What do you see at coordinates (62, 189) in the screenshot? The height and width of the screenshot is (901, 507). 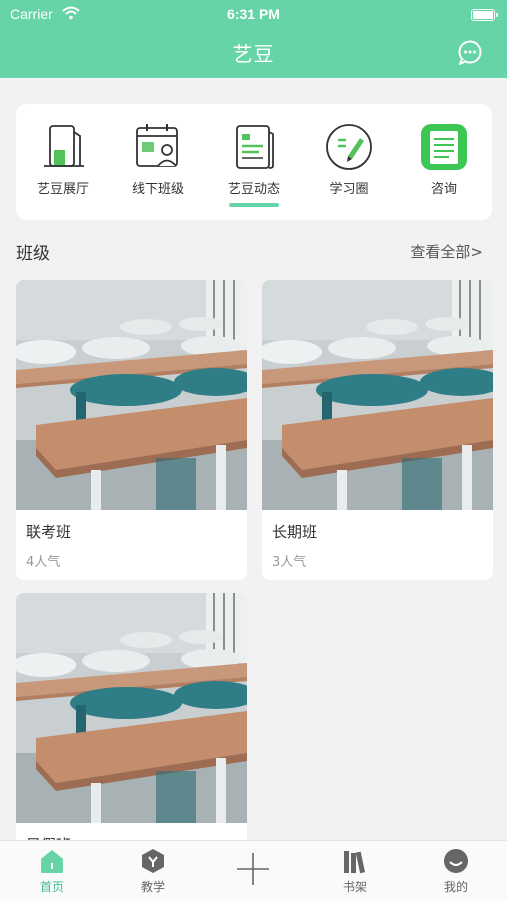 I see `menu-label: 艺豆展厅` at bounding box center [62, 189].